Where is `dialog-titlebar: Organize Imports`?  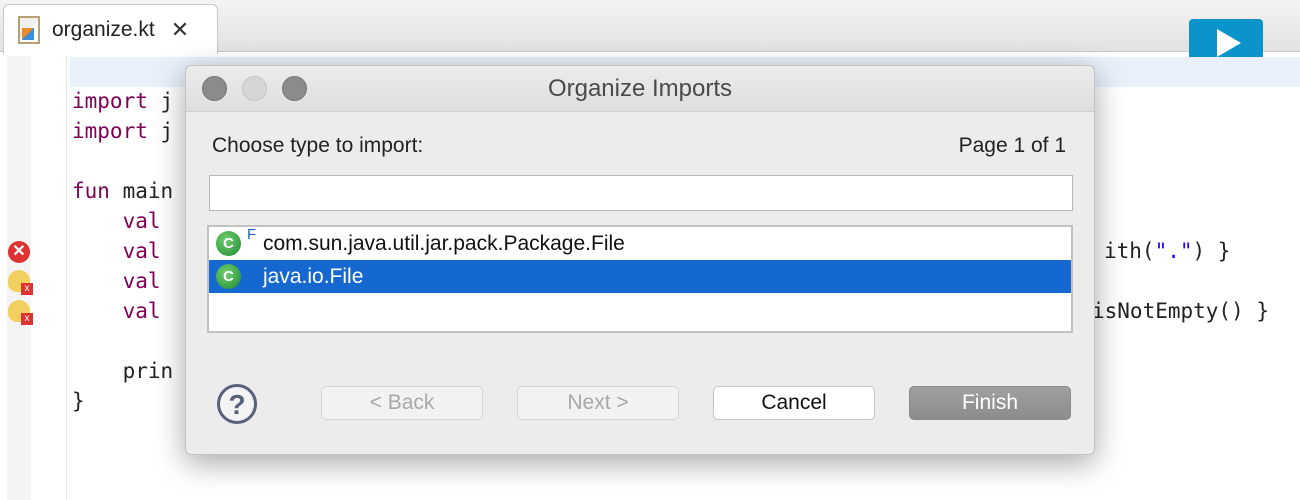 dialog-titlebar: Organize Imports is located at coordinates (640, 89).